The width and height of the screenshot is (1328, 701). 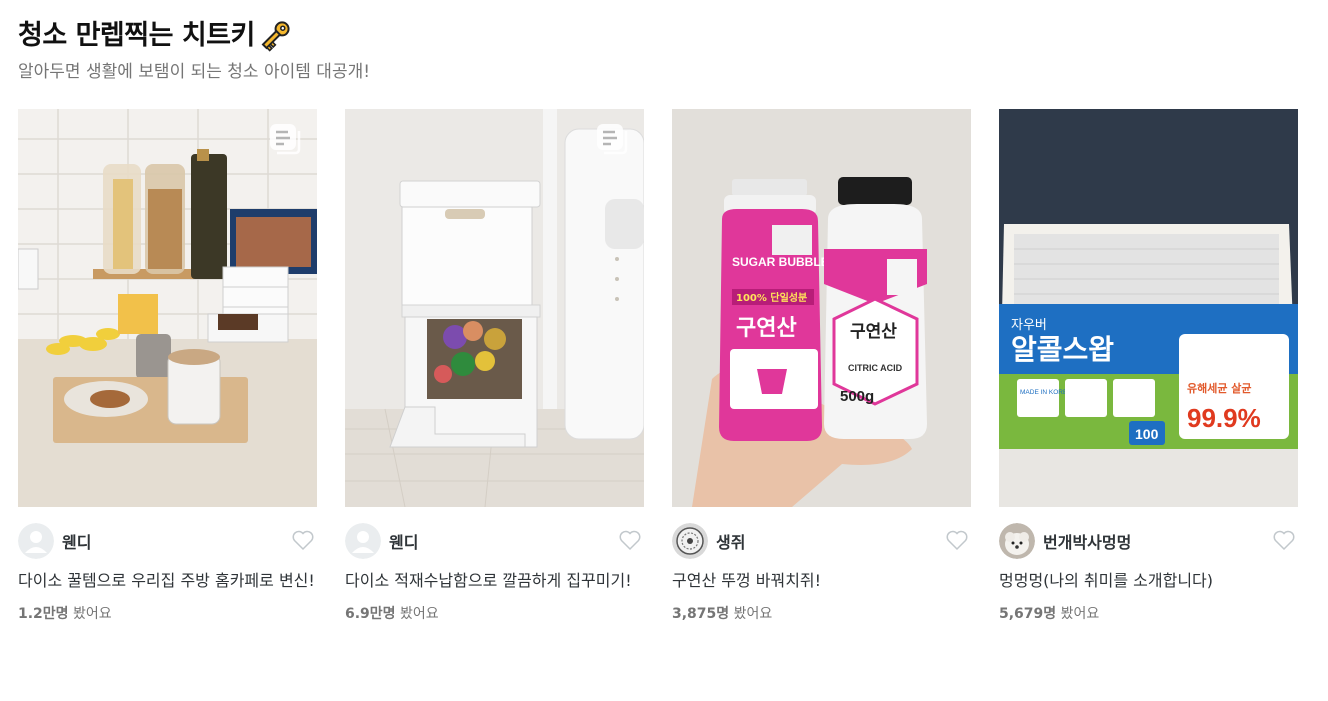 What do you see at coordinates (690, 541) in the screenshot?
I see `coin-avatar` at bounding box center [690, 541].